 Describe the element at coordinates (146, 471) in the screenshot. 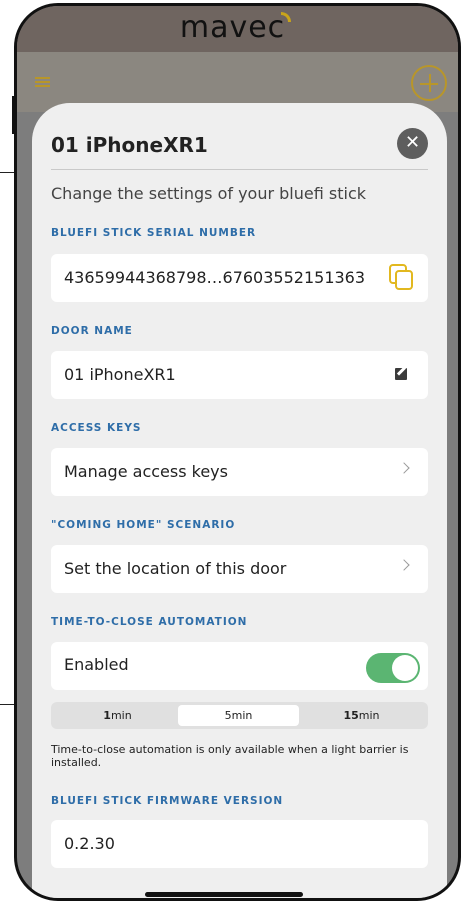

I see `manage-access-keys-text: Manage access keys` at that location.